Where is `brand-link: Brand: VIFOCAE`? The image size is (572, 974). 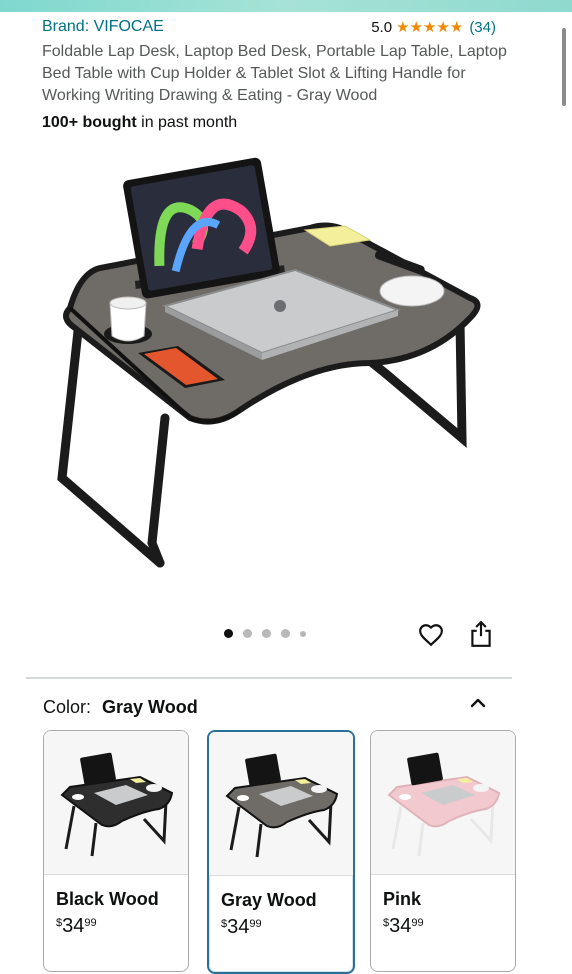 brand-link: Brand: VIFOCAE is located at coordinates (103, 27).